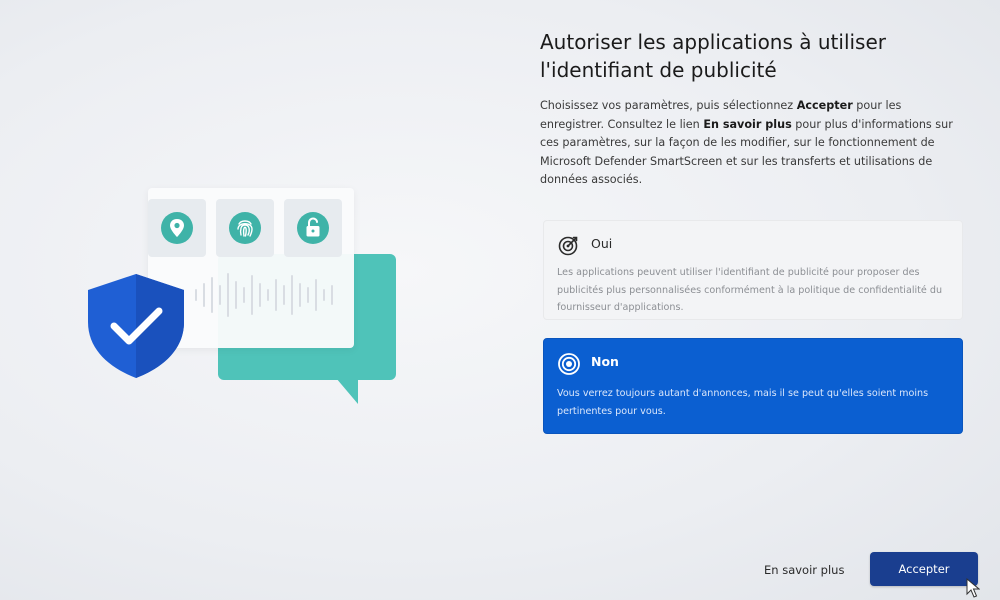  What do you see at coordinates (658, 70) in the screenshot?
I see `page-title-line-2: l'identifiant de publicité` at bounding box center [658, 70].